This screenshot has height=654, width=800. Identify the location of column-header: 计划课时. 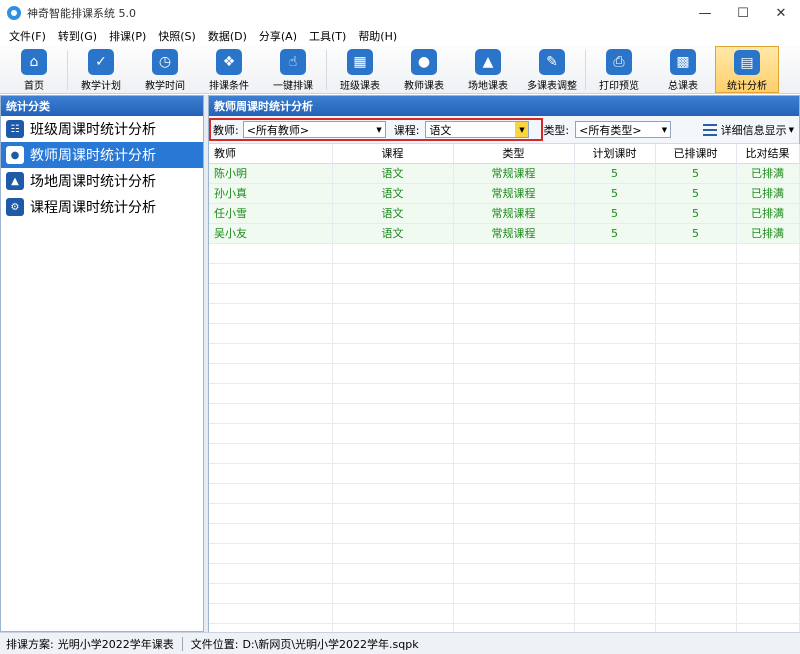
(615, 154).